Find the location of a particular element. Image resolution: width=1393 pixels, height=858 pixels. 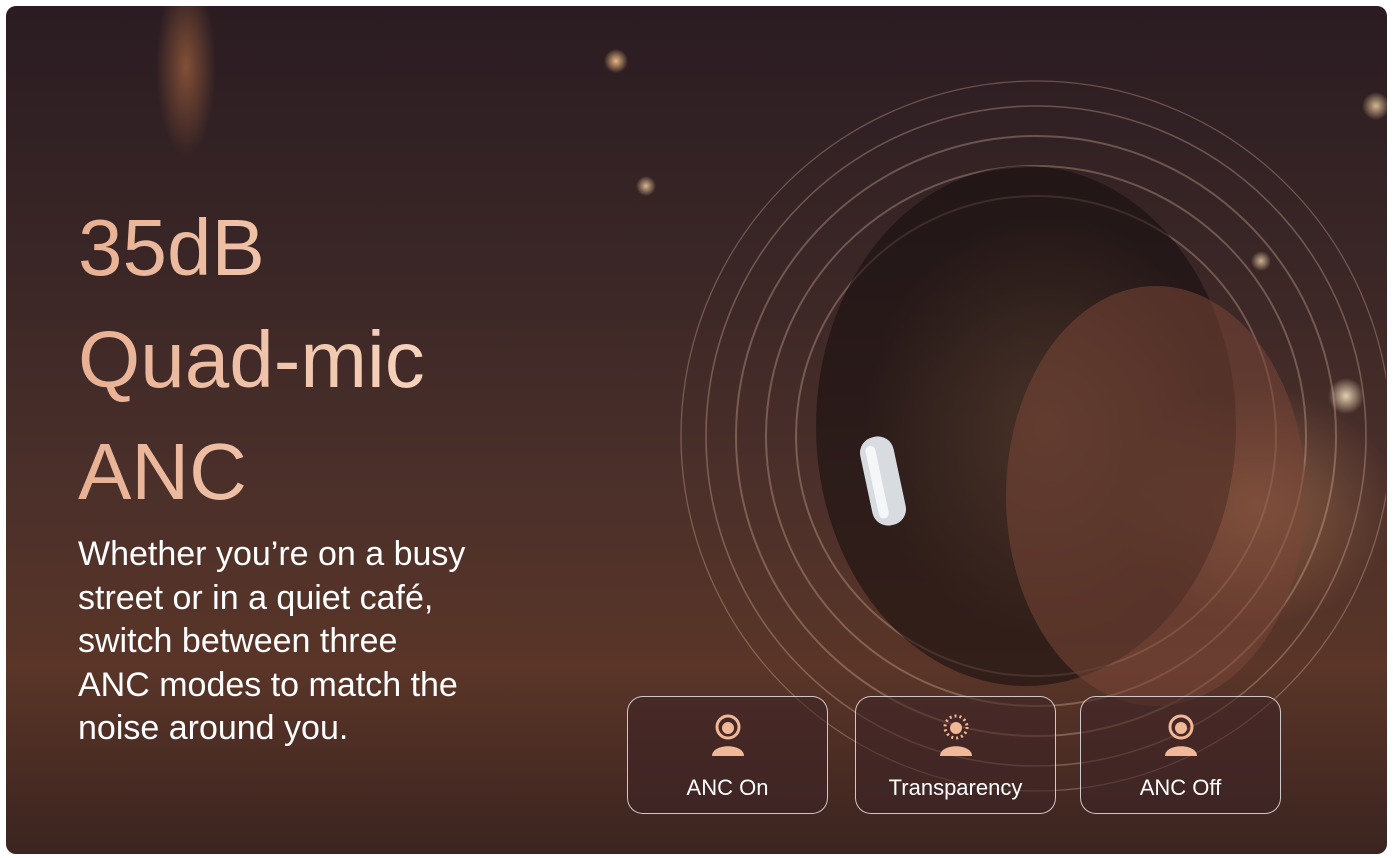

headline-line-1: 35dB is located at coordinates (171, 247).